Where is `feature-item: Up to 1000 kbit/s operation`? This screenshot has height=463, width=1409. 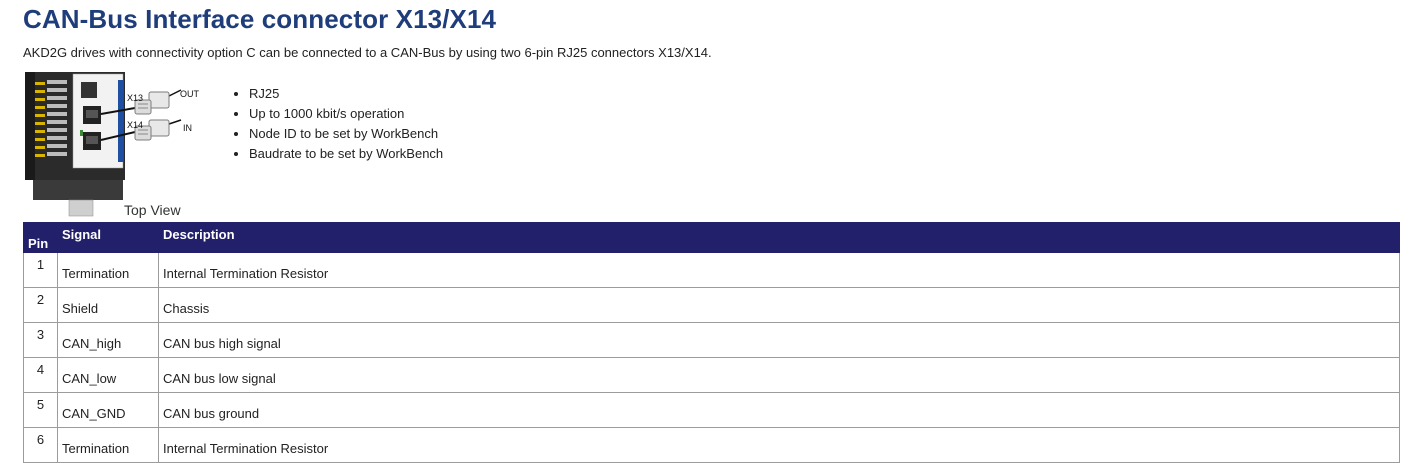
feature-item: Up to 1000 kbit/s operation is located at coordinates (346, 114).